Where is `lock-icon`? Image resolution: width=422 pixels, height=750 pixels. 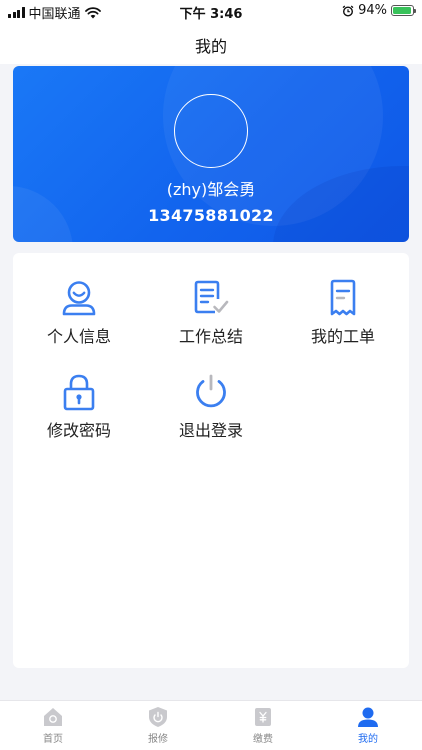 lock-icon is located at coordinates (79, 392).